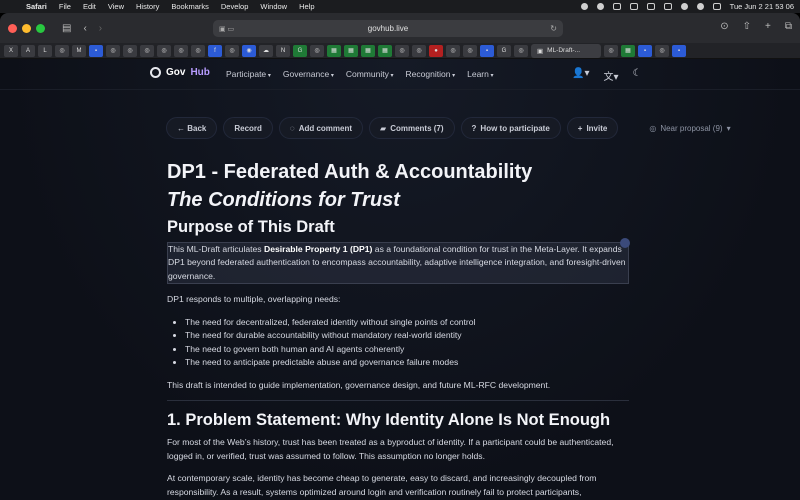  What do you see at coordinates (762, 6) in the screenshot?
I see `clock: Tue Jun 2 21 53 06` at bounding box center [762, 6].